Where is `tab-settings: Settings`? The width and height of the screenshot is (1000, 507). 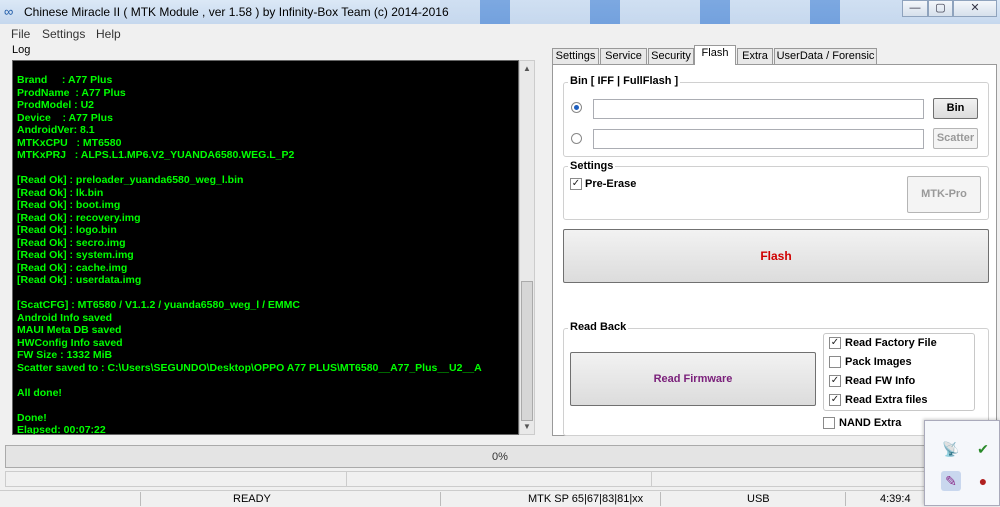 tab-settings: Settings is located at coordinates (575, 56).